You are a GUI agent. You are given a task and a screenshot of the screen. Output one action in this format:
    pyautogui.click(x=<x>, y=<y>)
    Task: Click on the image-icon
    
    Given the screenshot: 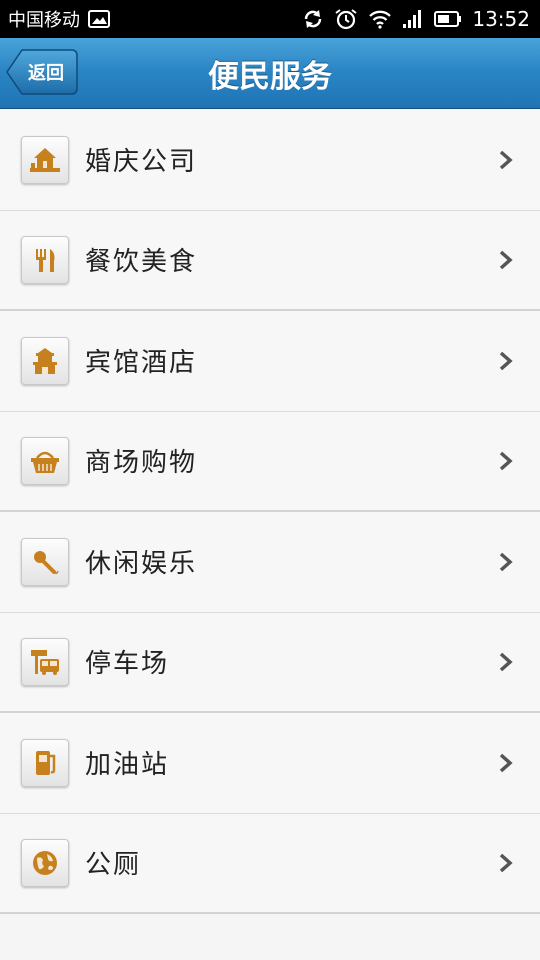 What is the action you would take?
    pyautogui.click(x=99, y=19)
    